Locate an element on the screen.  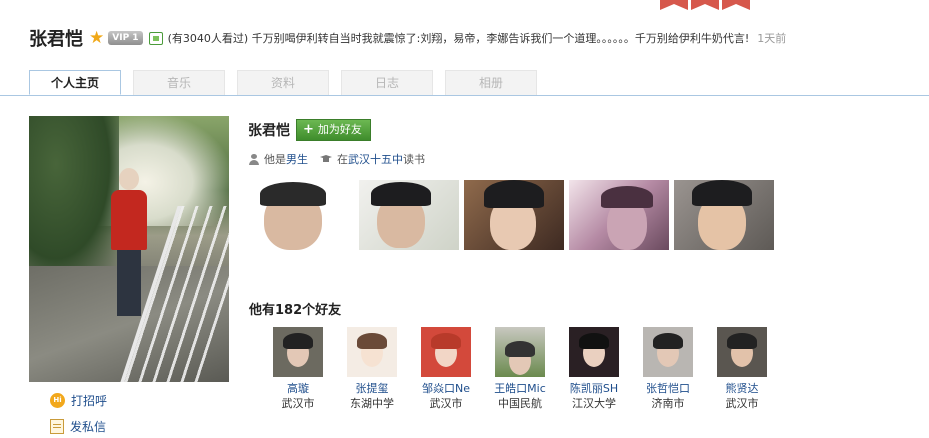
tab-blog: 日志 is located at coordinates (387, 82).